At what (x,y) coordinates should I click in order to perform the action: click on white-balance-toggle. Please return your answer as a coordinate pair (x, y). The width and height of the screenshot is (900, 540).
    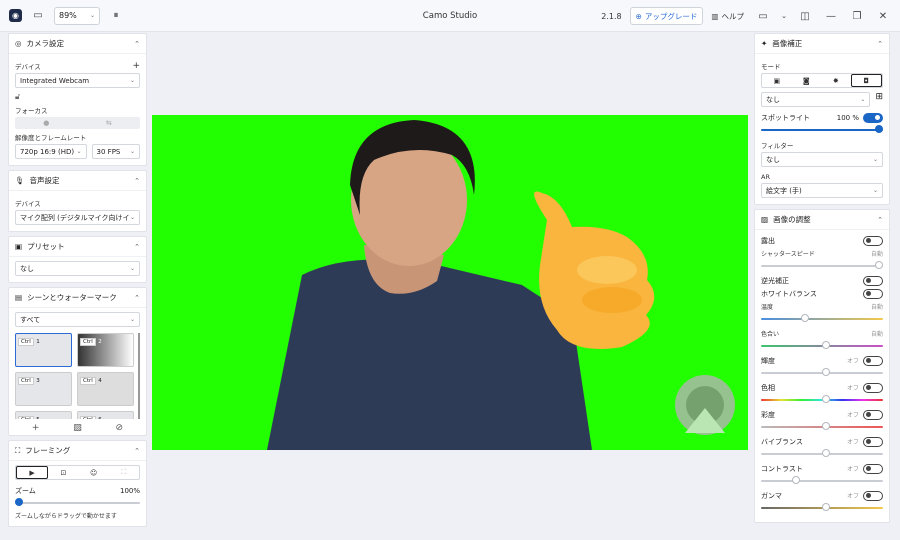
    Looking at the image, I should click on (873, 293).